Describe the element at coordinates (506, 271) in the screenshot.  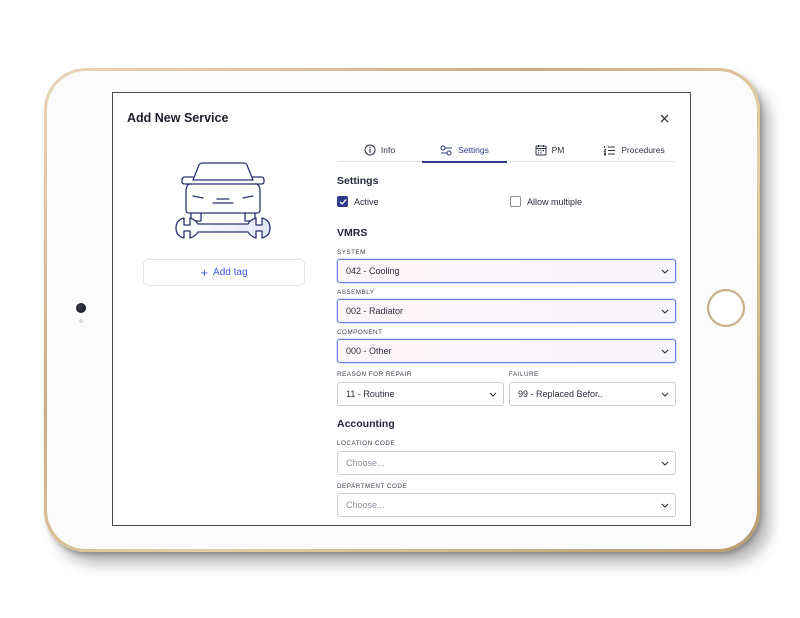
I see `system-select: 042 - Cooling` at that location.